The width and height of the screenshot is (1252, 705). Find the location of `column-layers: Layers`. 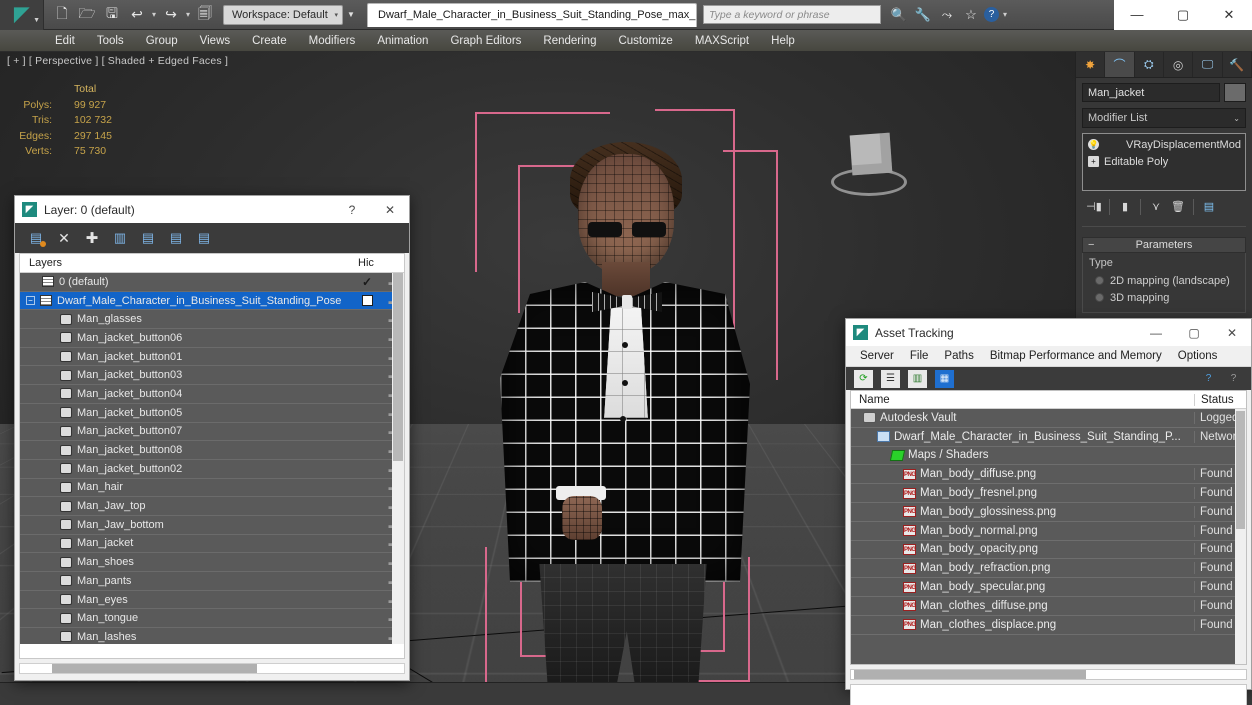

column-layers: Layers is located at coordinates (189, 263).